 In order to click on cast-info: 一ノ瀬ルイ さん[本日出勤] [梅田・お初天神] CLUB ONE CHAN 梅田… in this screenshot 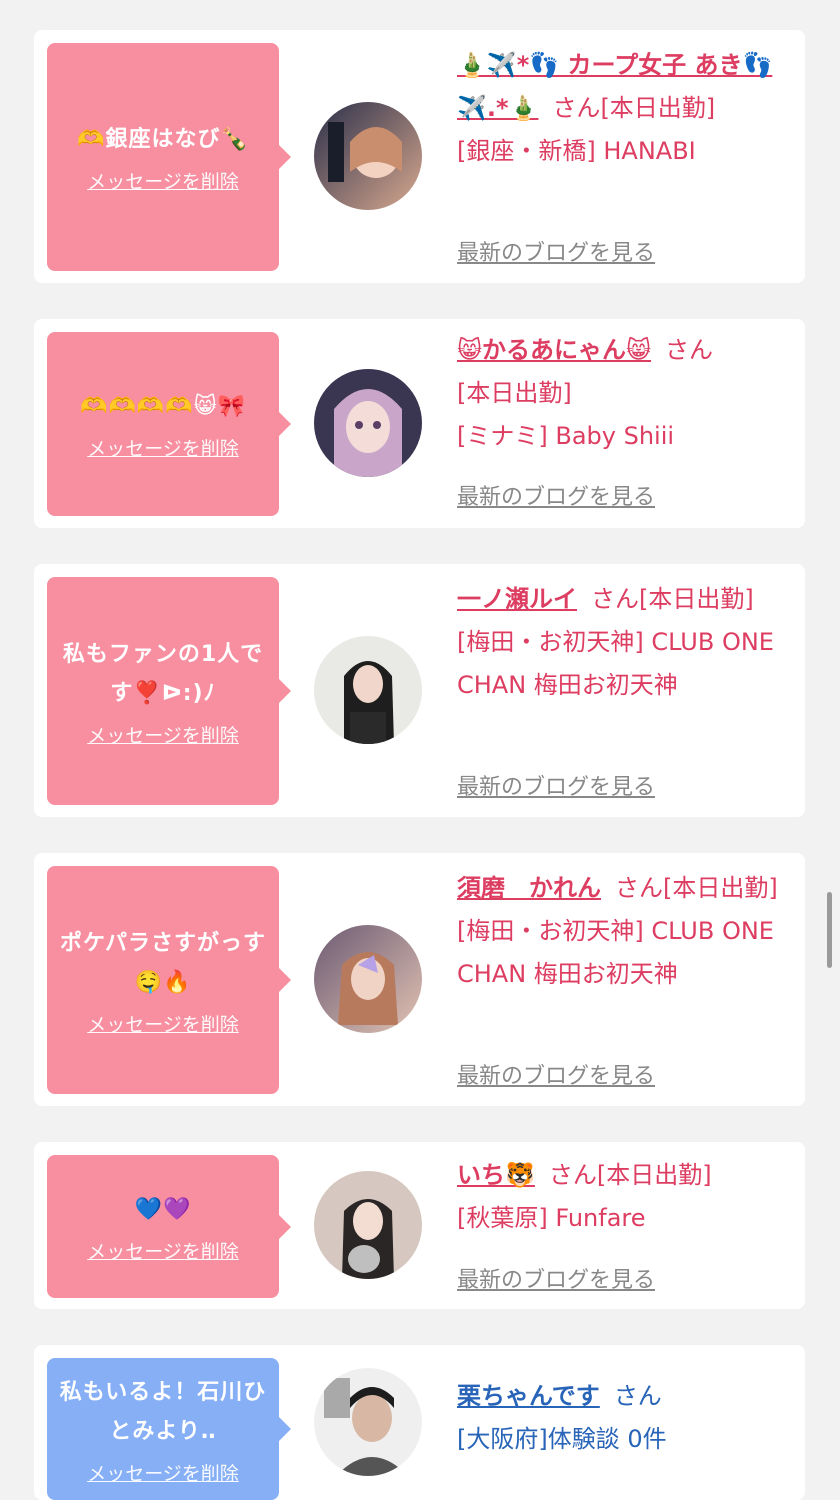, I will do `click(627, 642)`.